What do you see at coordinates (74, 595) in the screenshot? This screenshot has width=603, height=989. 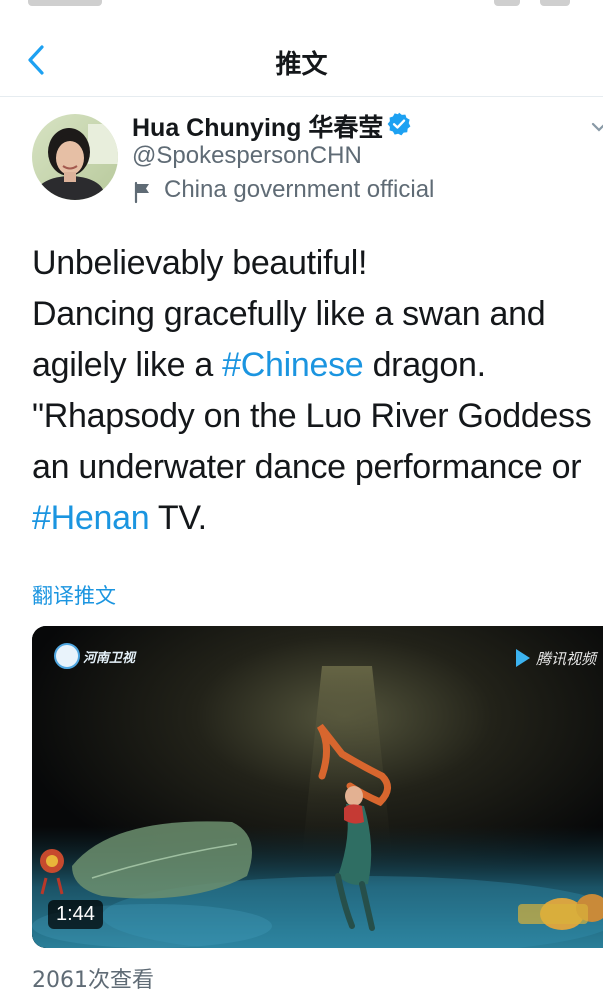 I see `translate-tweet-link: 翻译推文` at bounding box center [74, 595].